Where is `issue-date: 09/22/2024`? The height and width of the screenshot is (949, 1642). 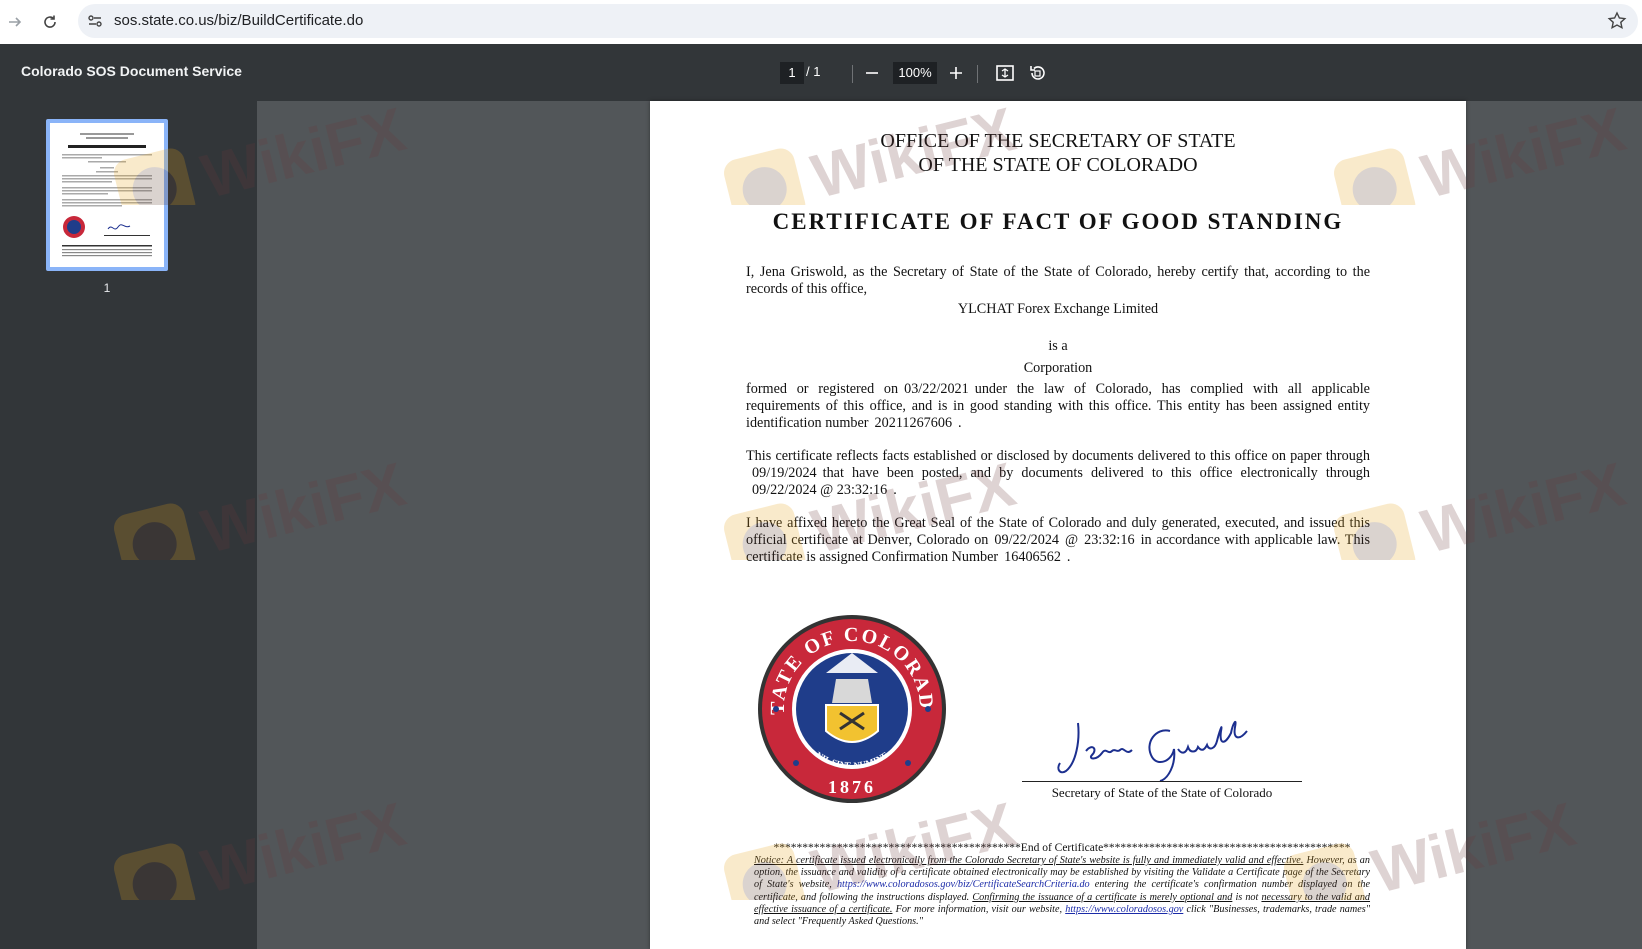 issue-date: 09/22/2024 is located at coordinates (1027, 540).